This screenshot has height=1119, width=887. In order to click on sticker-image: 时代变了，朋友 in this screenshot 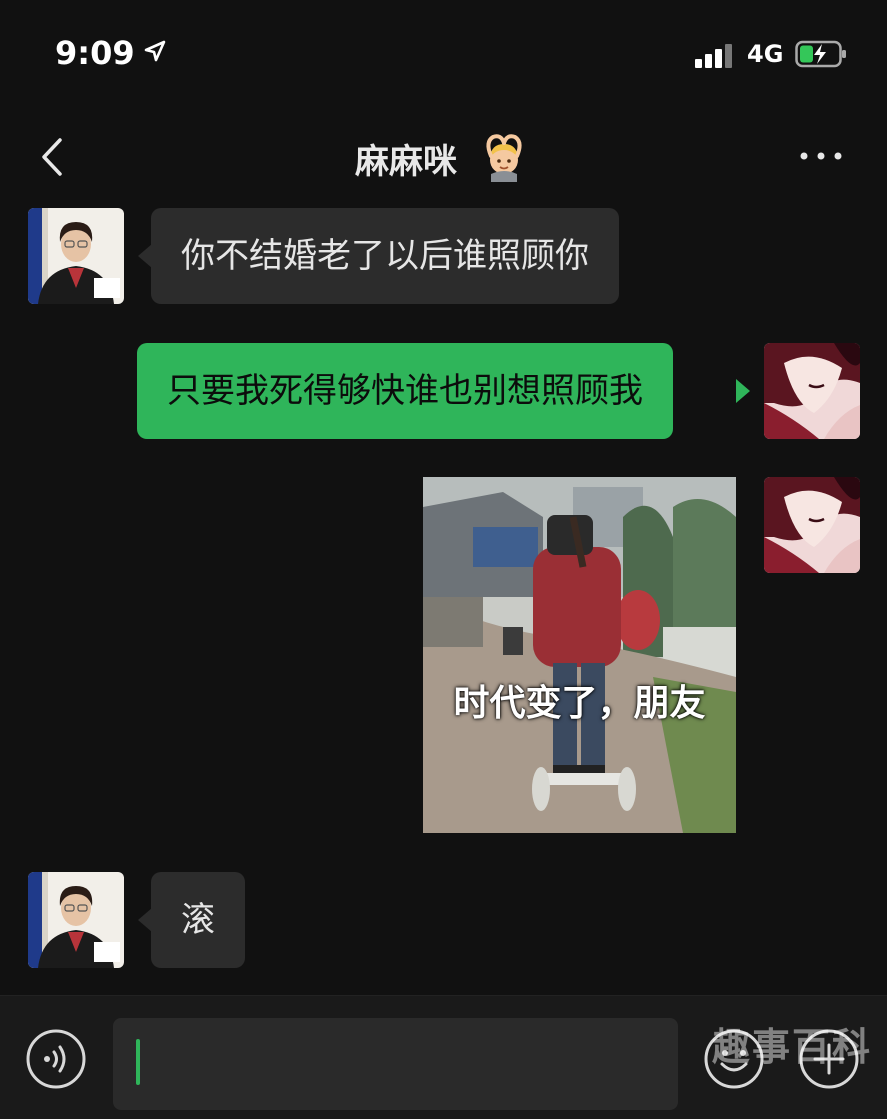, I will do `click(579, 655)`.